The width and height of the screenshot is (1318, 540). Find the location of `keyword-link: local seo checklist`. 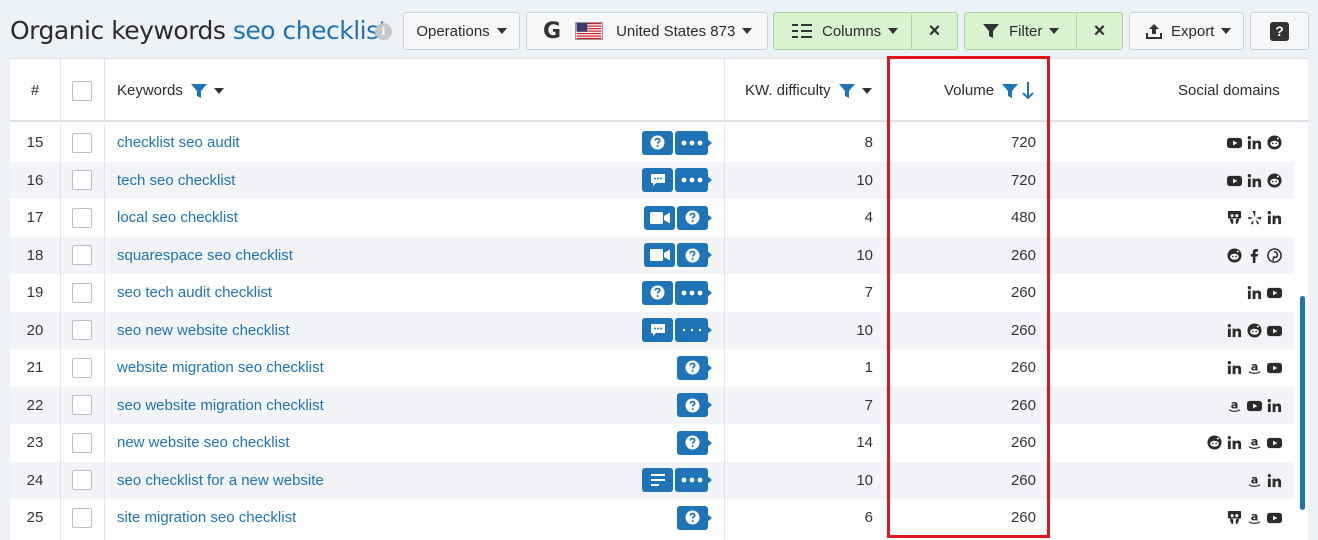

keyword-link: local seo checklist is located at coordinates (177, 218).